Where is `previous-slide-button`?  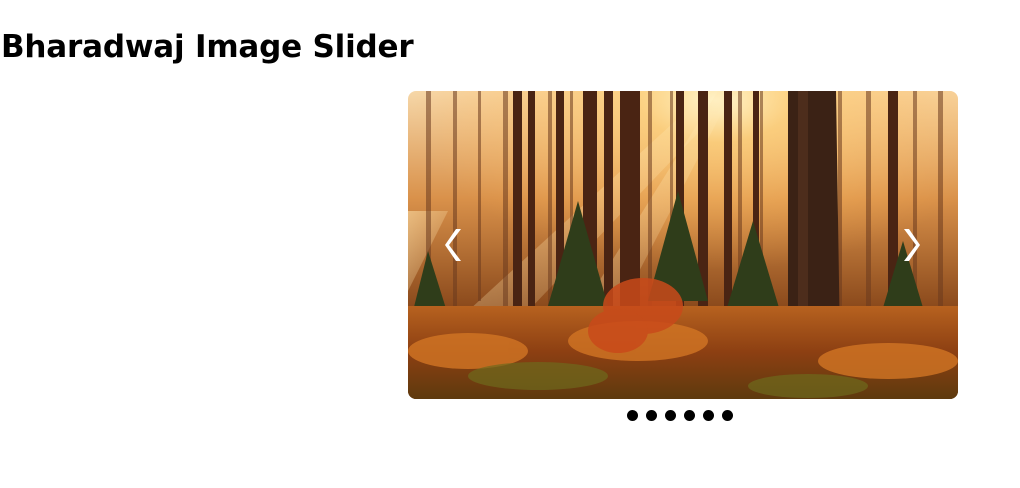
previous-slide-button is located at coordinates (455, 245).